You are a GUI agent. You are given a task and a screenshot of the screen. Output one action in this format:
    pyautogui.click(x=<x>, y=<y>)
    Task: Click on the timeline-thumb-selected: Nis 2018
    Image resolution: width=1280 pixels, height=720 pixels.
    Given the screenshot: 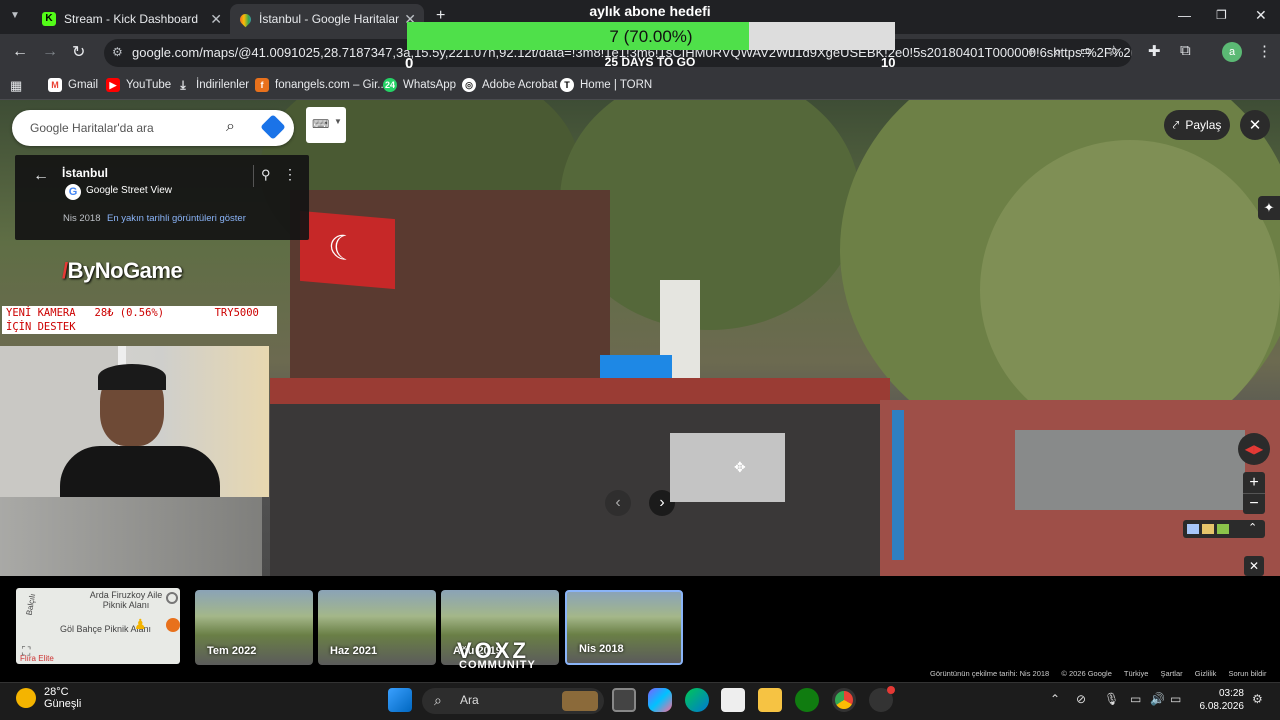 What is the action you would take?
    pyautogui.click(x=624, y=627)
    